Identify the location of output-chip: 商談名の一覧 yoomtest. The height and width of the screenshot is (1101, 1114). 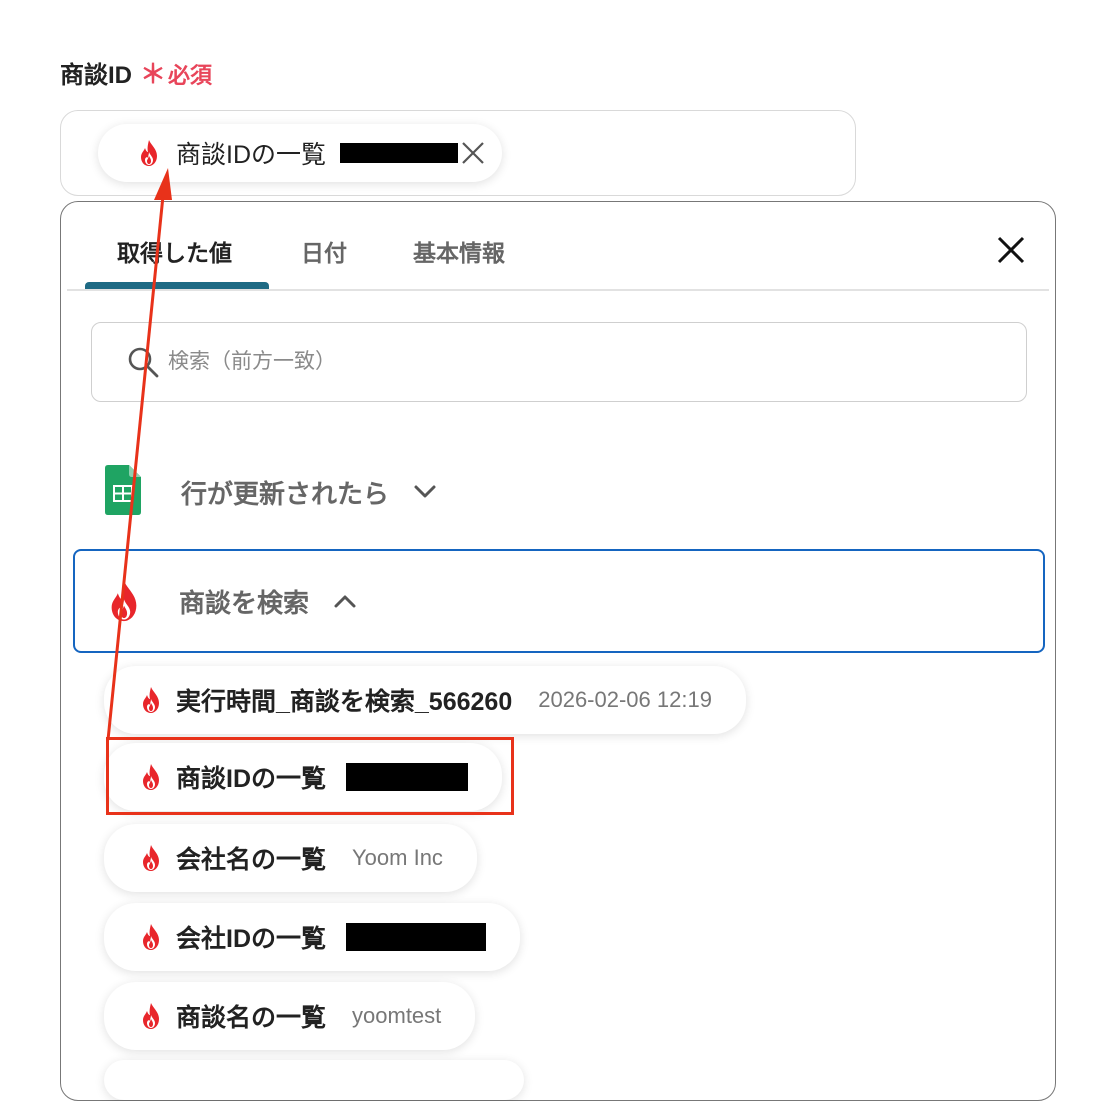
(290, 1016).